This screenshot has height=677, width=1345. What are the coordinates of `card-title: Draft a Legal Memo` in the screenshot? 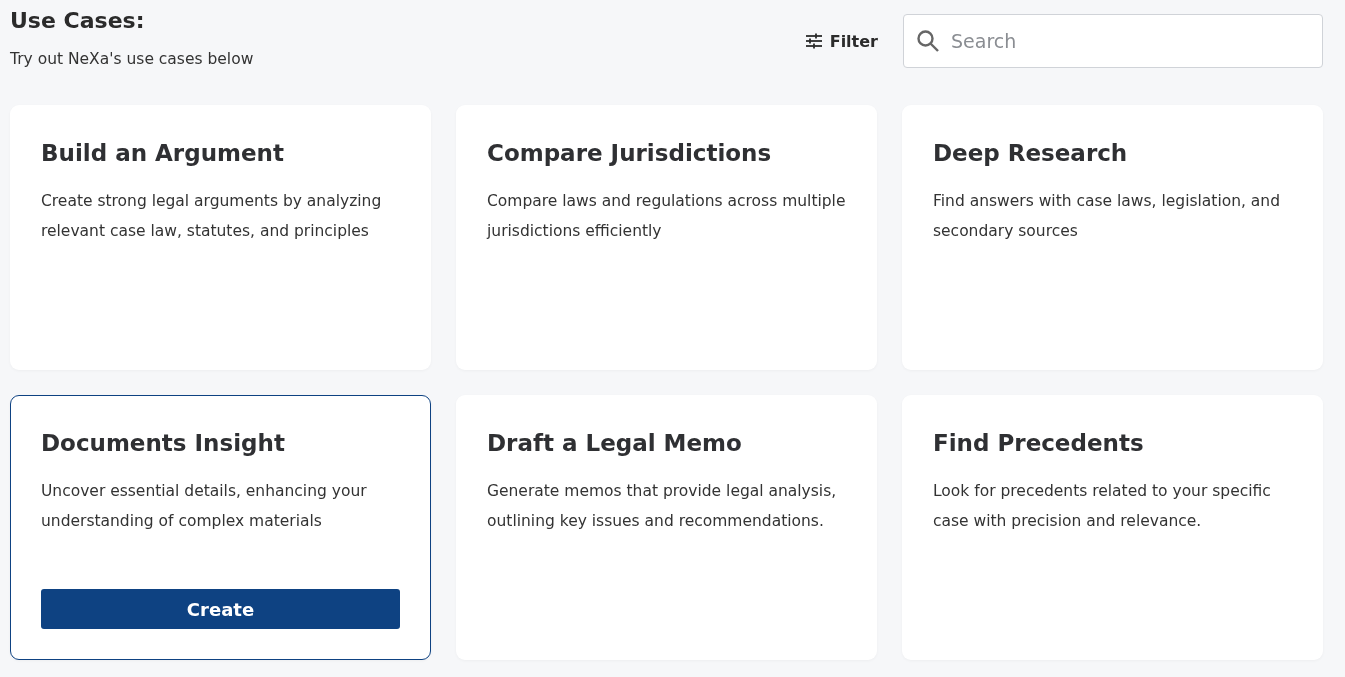 It's located at (615, 443).